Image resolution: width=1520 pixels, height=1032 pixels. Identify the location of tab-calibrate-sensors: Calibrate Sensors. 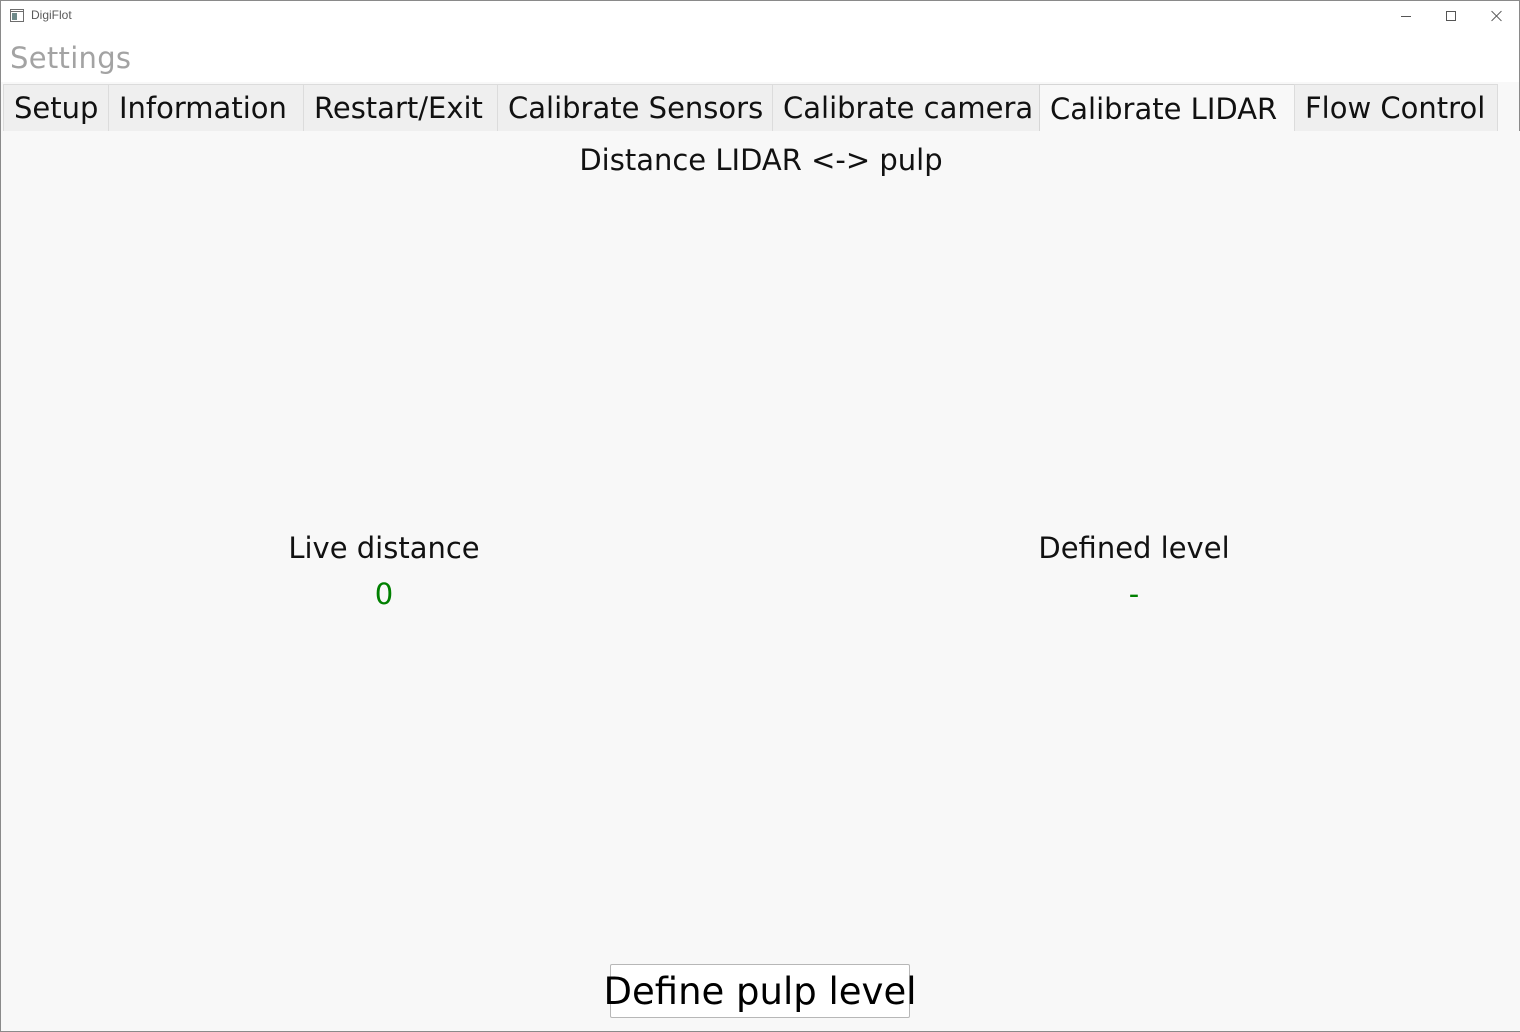
(635, 107).